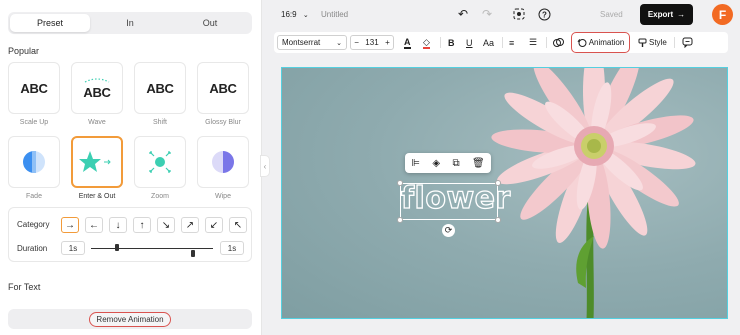 The height and width of the screenshot is (335, 740). I want to click on rotate-icon: ⟳, so click(448, 230).